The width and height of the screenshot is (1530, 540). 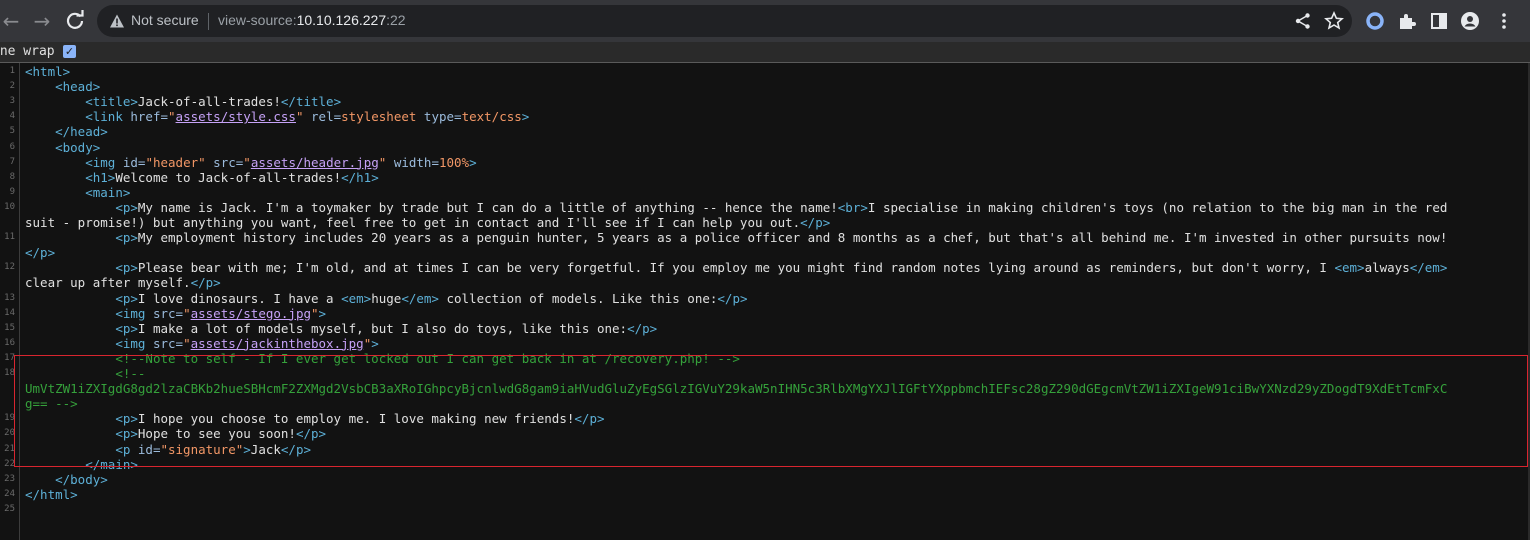 I want to click on code-token: "signature", so click(x=202, y=449).